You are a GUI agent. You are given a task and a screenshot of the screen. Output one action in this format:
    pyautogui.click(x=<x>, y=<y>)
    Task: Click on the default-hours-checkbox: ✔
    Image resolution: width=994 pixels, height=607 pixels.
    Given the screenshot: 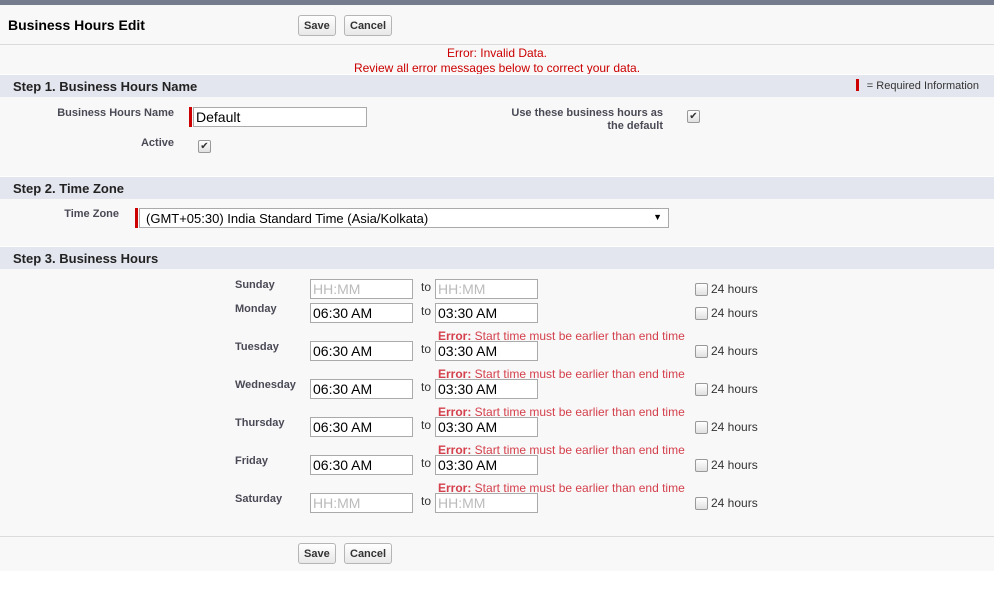 What is the action you would take?
    pyautogui.click(x=693, y=116)
    